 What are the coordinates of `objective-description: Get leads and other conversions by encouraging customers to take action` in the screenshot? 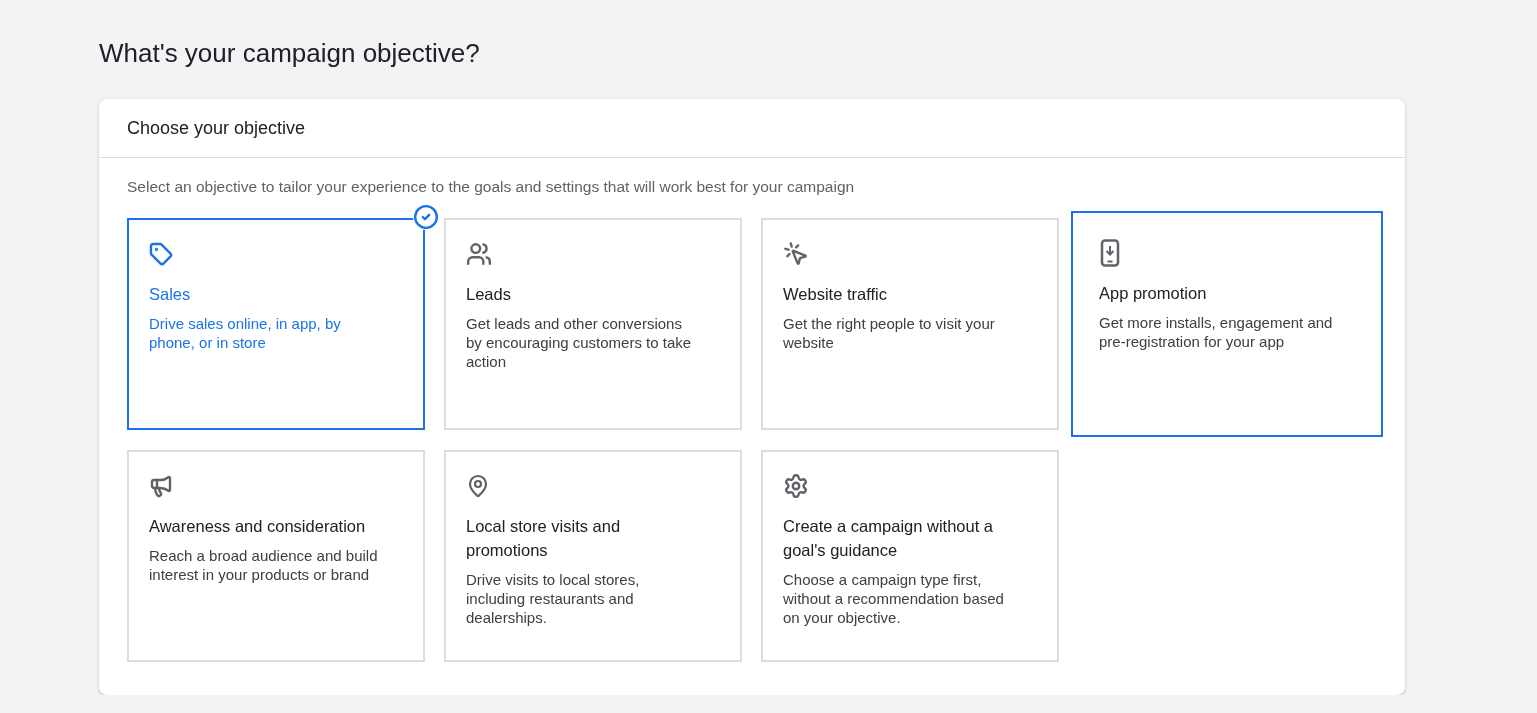 It's located at (579, 342).